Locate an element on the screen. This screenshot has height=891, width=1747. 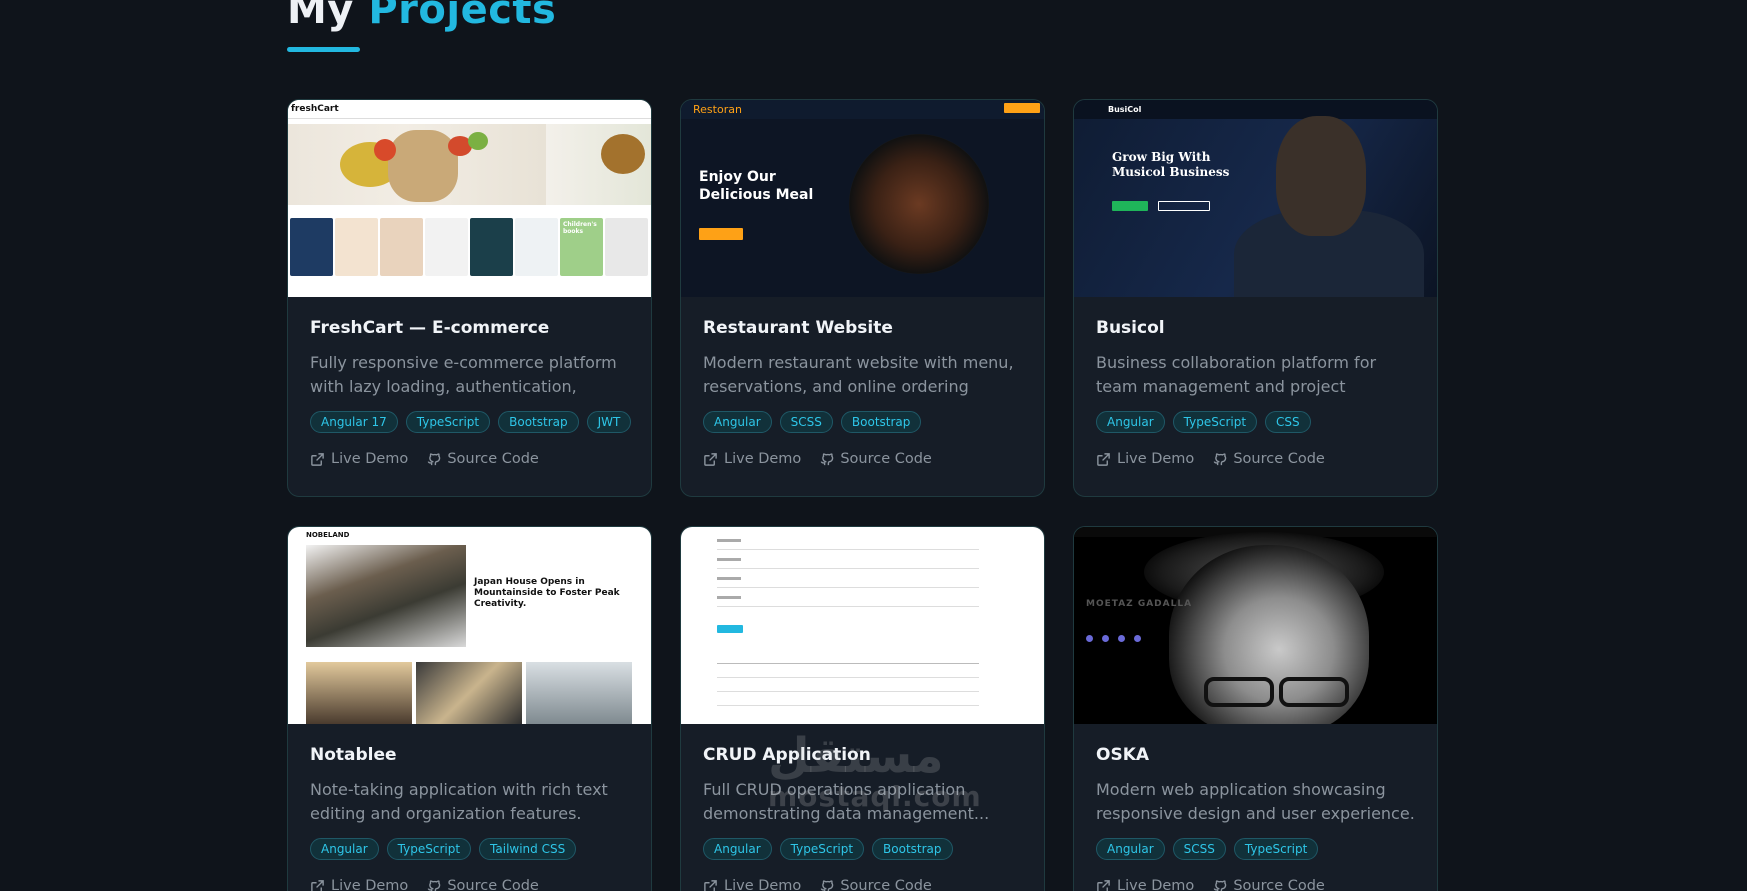
tech-tag: SCSS is located at coordinates (806, 422).